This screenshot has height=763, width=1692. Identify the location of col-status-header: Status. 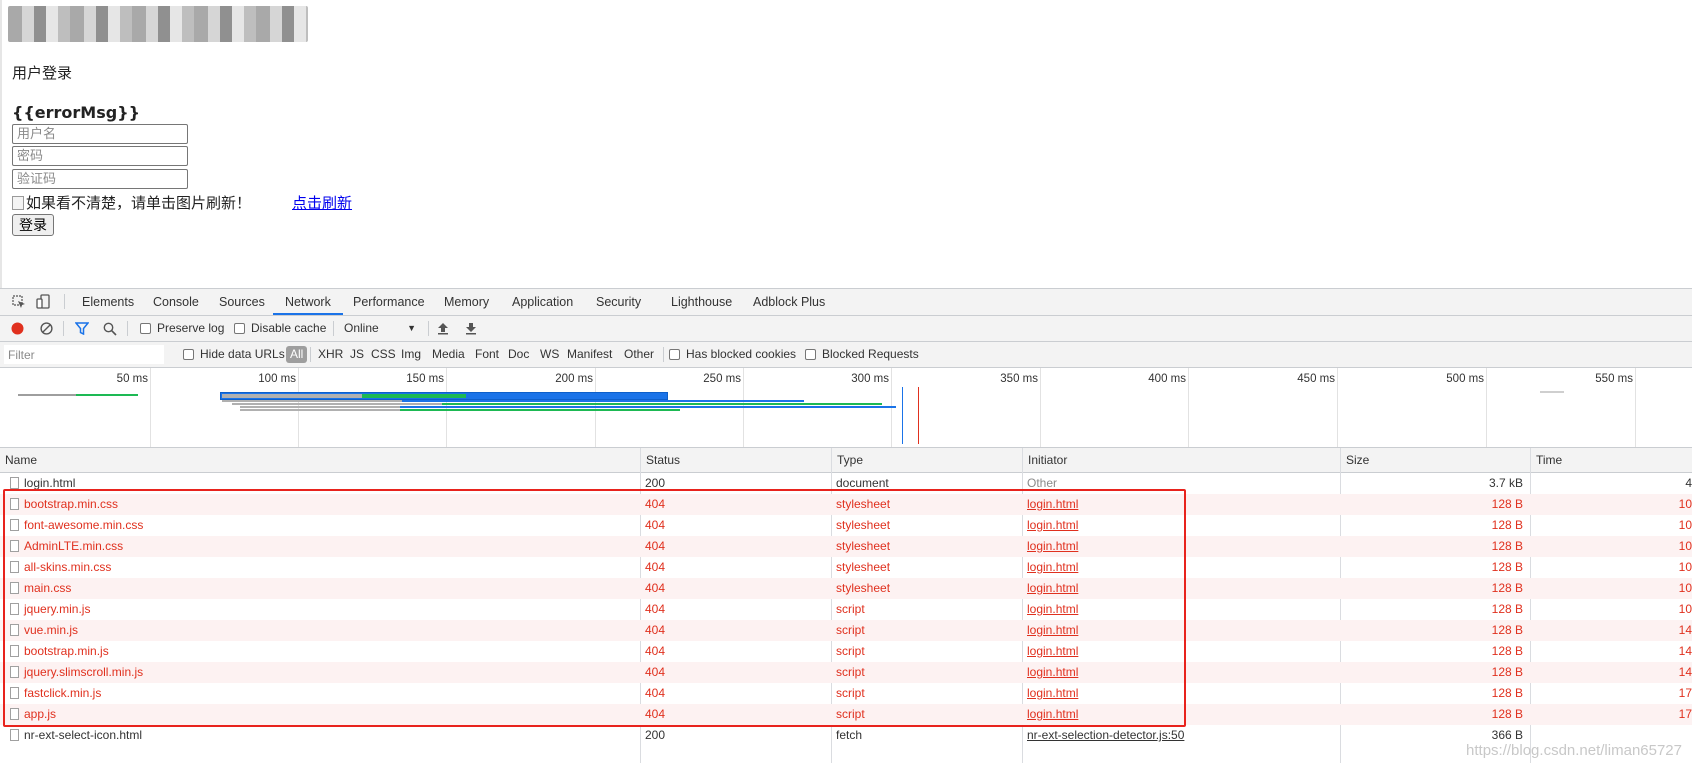
(735, 460).